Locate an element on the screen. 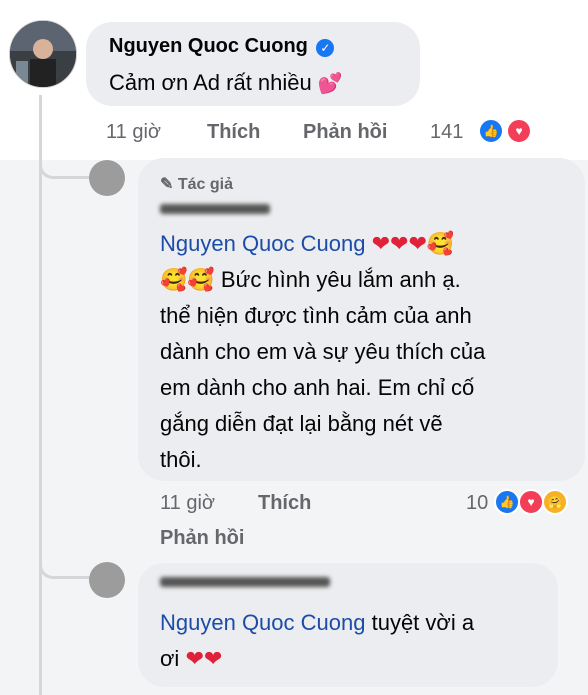  comment-text-body: Cảm ơn Ad rất nhiều is located at coordinates (210, 82).